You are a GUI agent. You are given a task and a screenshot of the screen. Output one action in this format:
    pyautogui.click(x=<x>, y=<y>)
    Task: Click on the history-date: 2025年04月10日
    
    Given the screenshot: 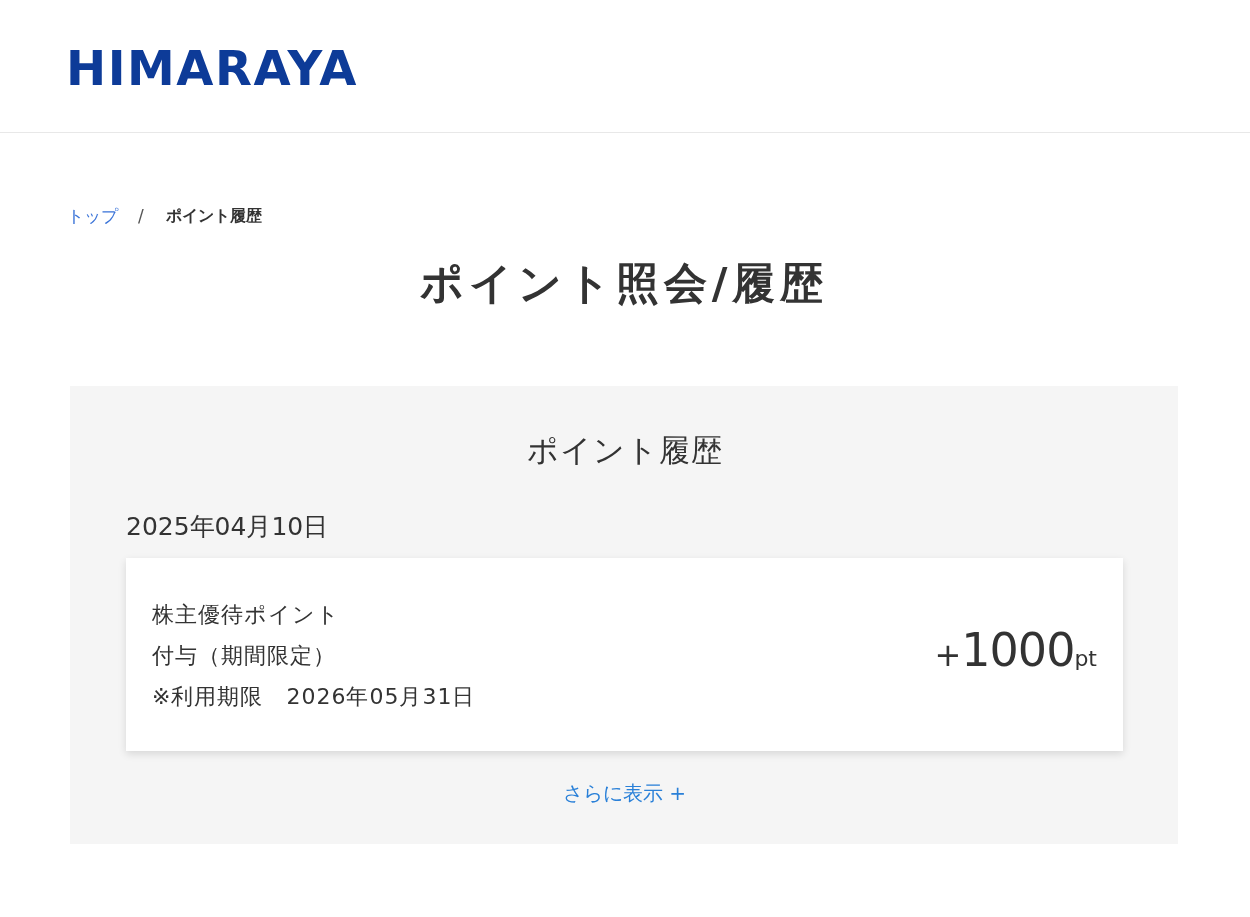 What is the action you would take?
    pyautogui.click(x=228, y=527)
    